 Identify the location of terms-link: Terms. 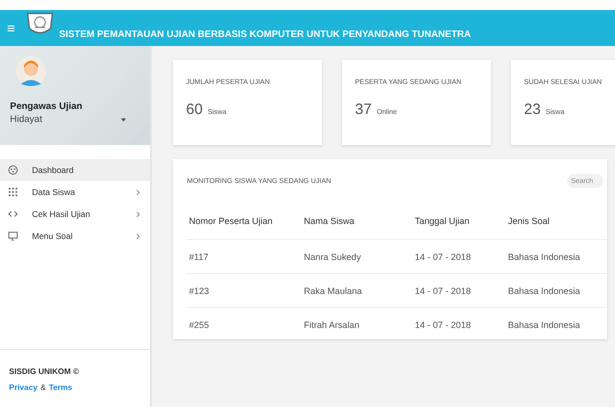
(60, 387).